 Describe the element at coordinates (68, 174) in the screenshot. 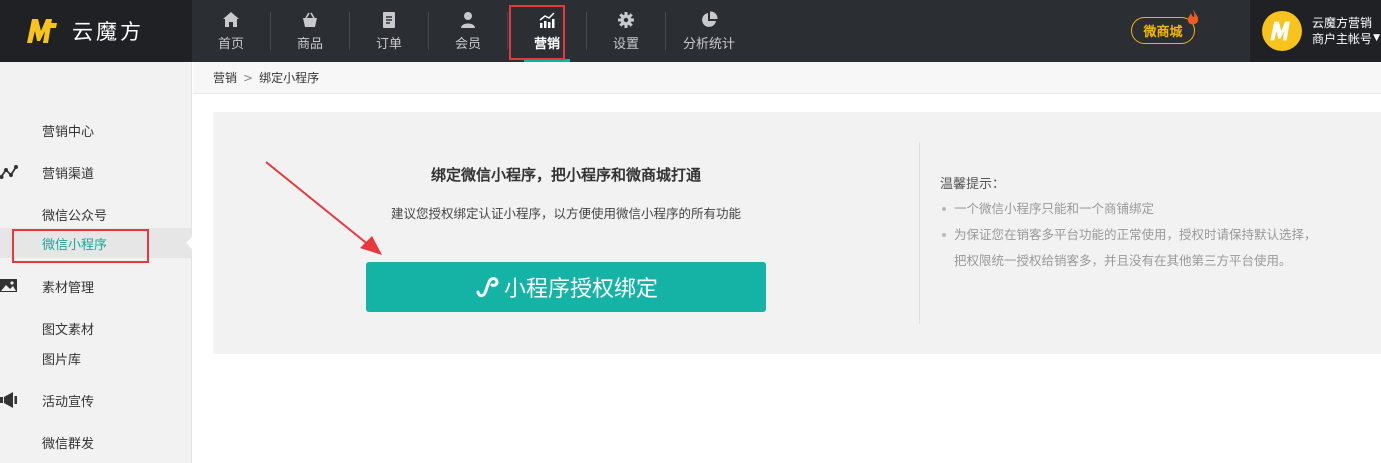

I see `sidebar-item-label: 营销渠道` at that location.